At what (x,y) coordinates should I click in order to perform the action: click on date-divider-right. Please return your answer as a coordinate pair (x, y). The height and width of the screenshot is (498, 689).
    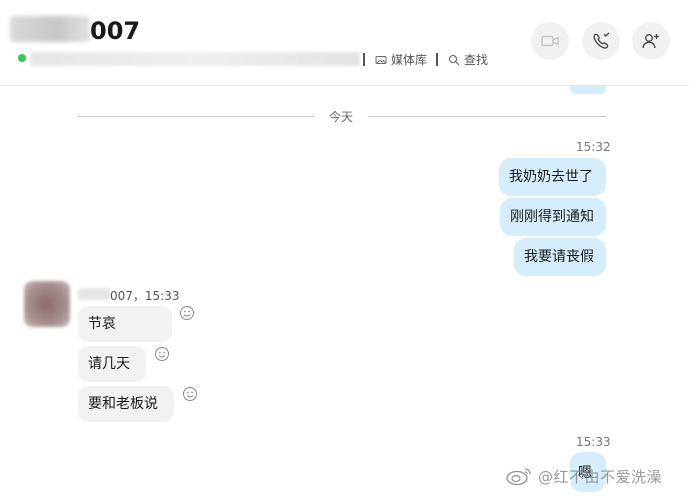
    Looking at the image, I should click on (487, 116).